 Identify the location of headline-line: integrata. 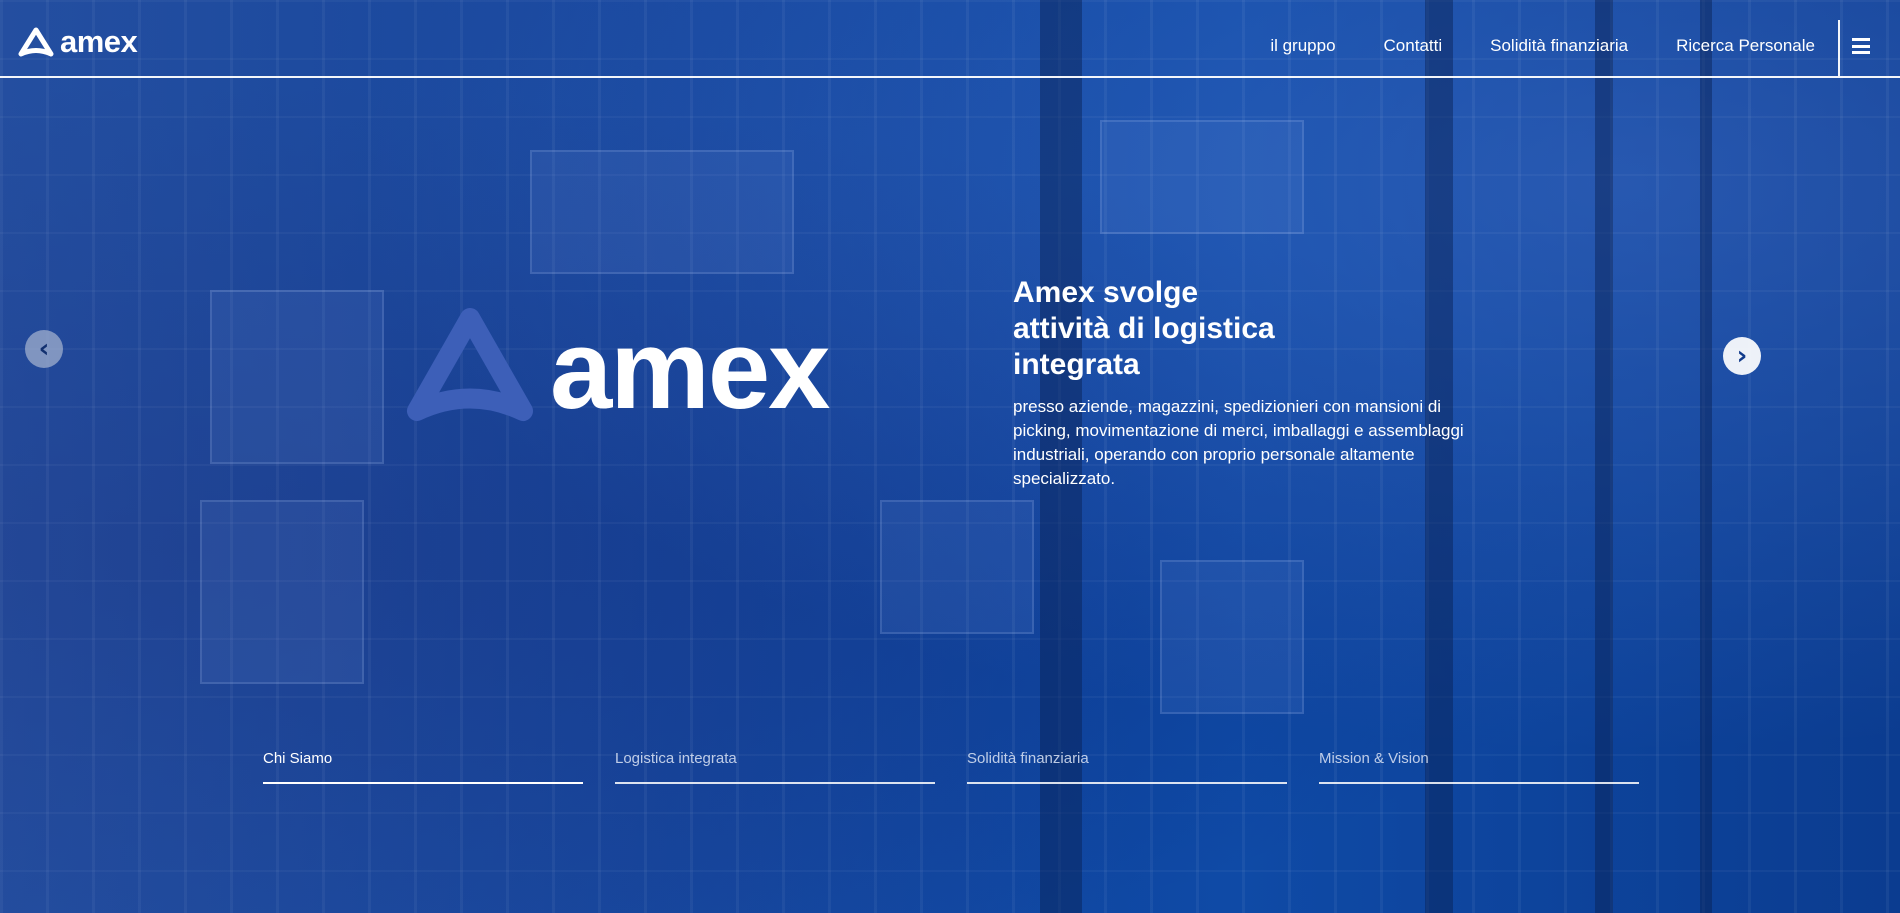
(1076, 365).